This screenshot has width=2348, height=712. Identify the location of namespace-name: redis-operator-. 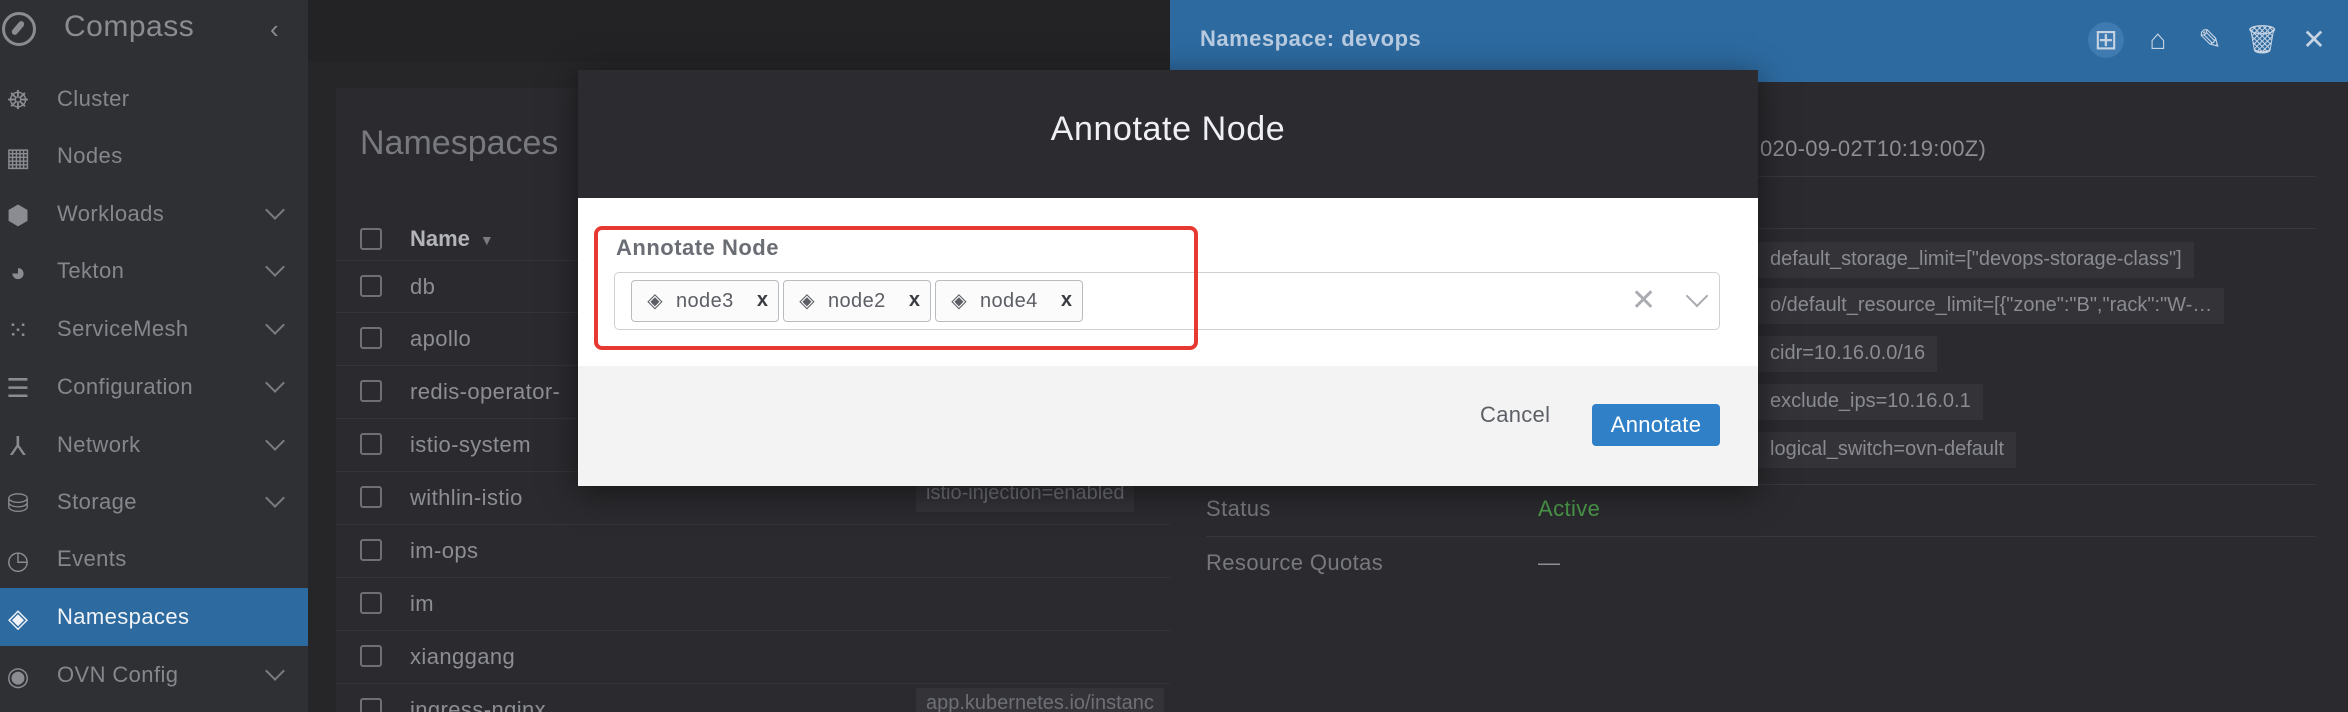
(485, 392).